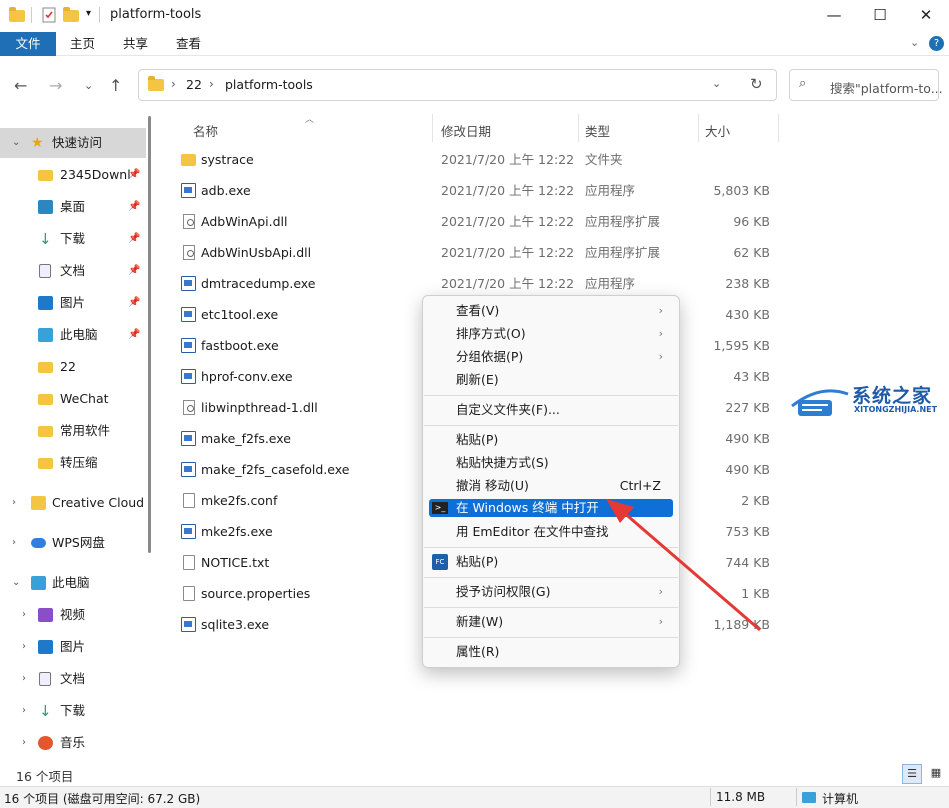 The height and width of the screenshot is (808, 949). I want to click on file-name: systrace, so click(227, 159).